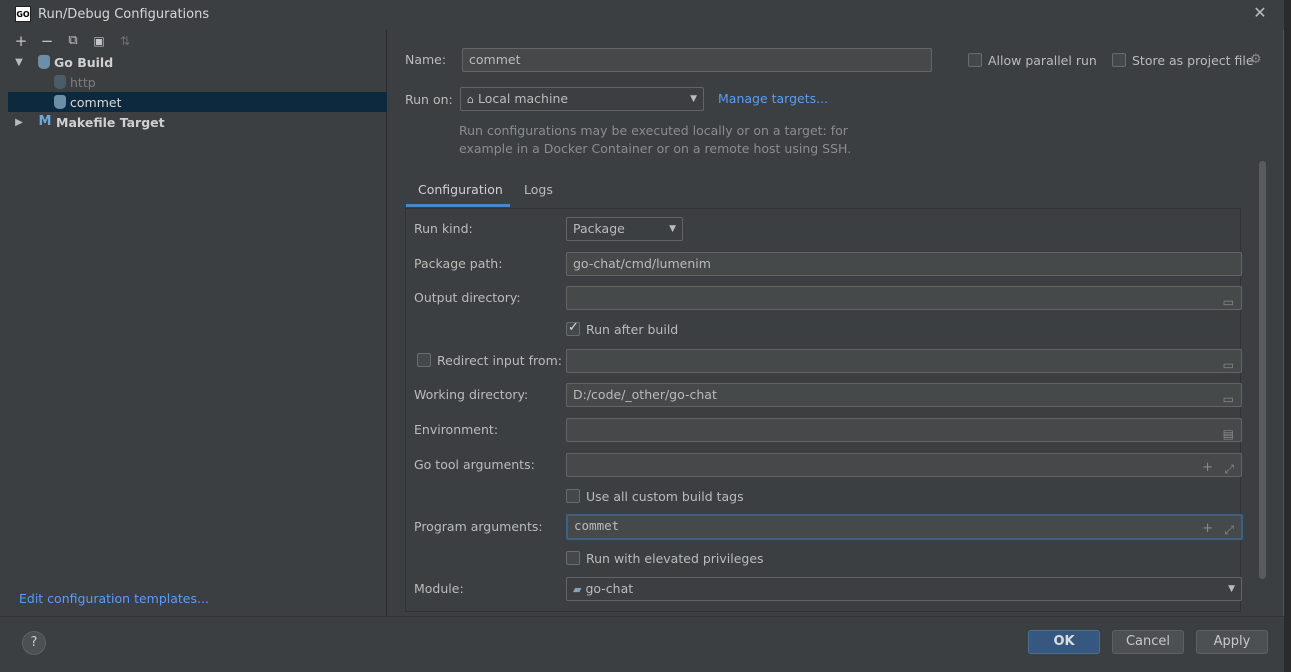 The image size is (1291, 672). What do you see at coordinates (904, 589) in the screenshot?
I see `module-select: ▰ go-chat ▼` at bounding box center [904, 589].